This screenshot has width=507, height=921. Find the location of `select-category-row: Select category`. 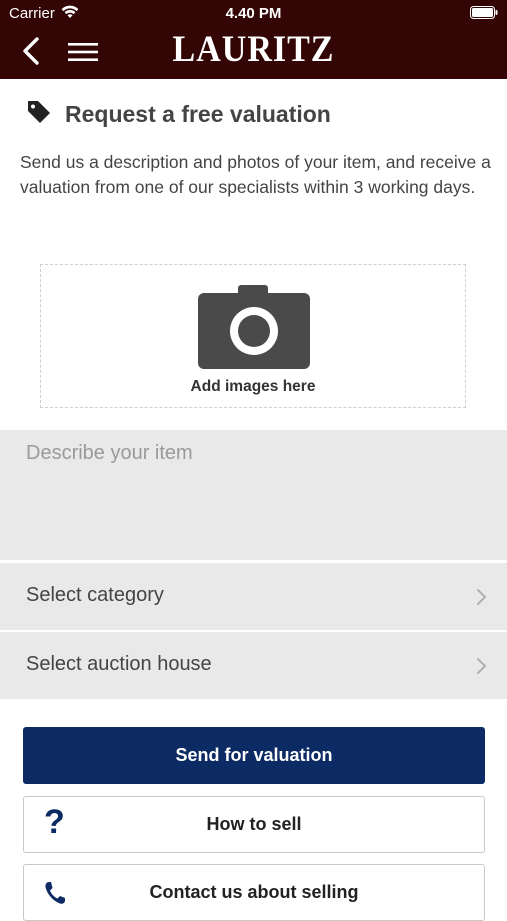

select-category-row: Select category is located at coordinates (253, 596).